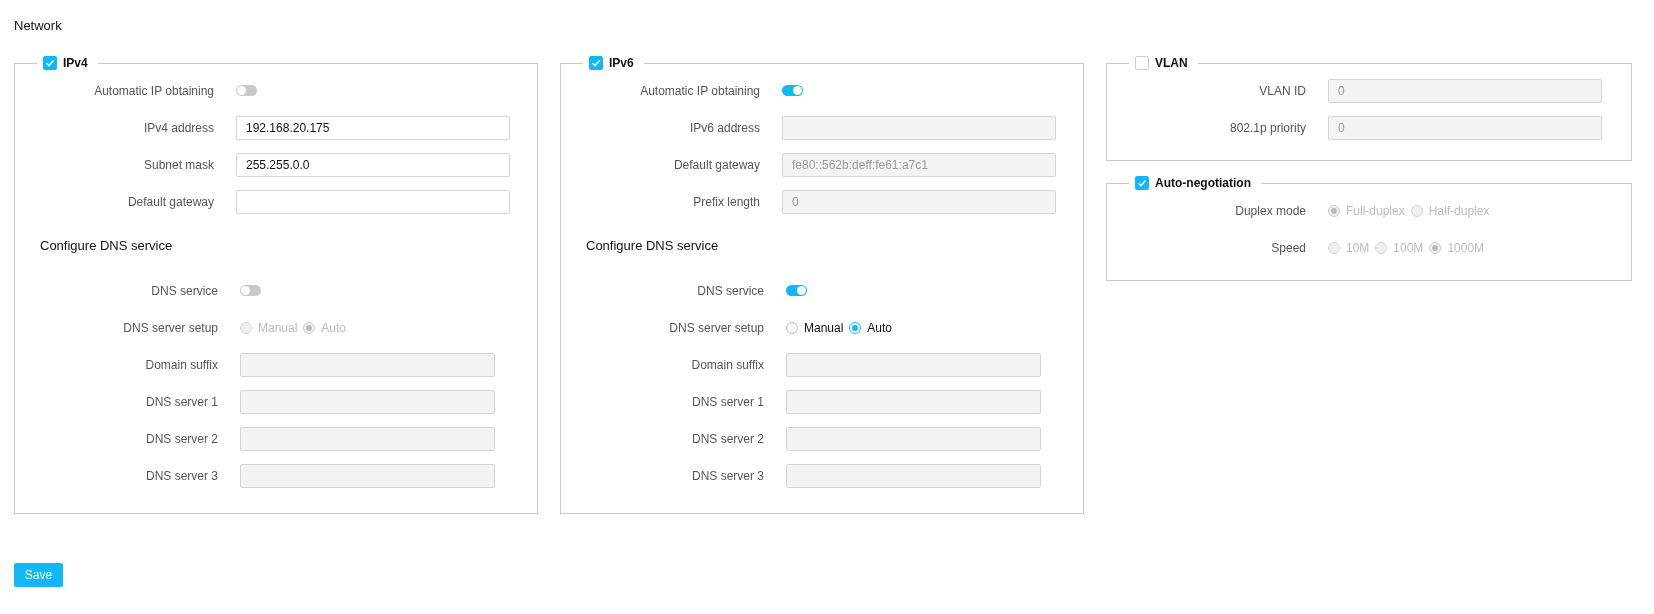 The height and width of the screenshot is (614, 1654). I want to click on input-field, so click(373, 201).